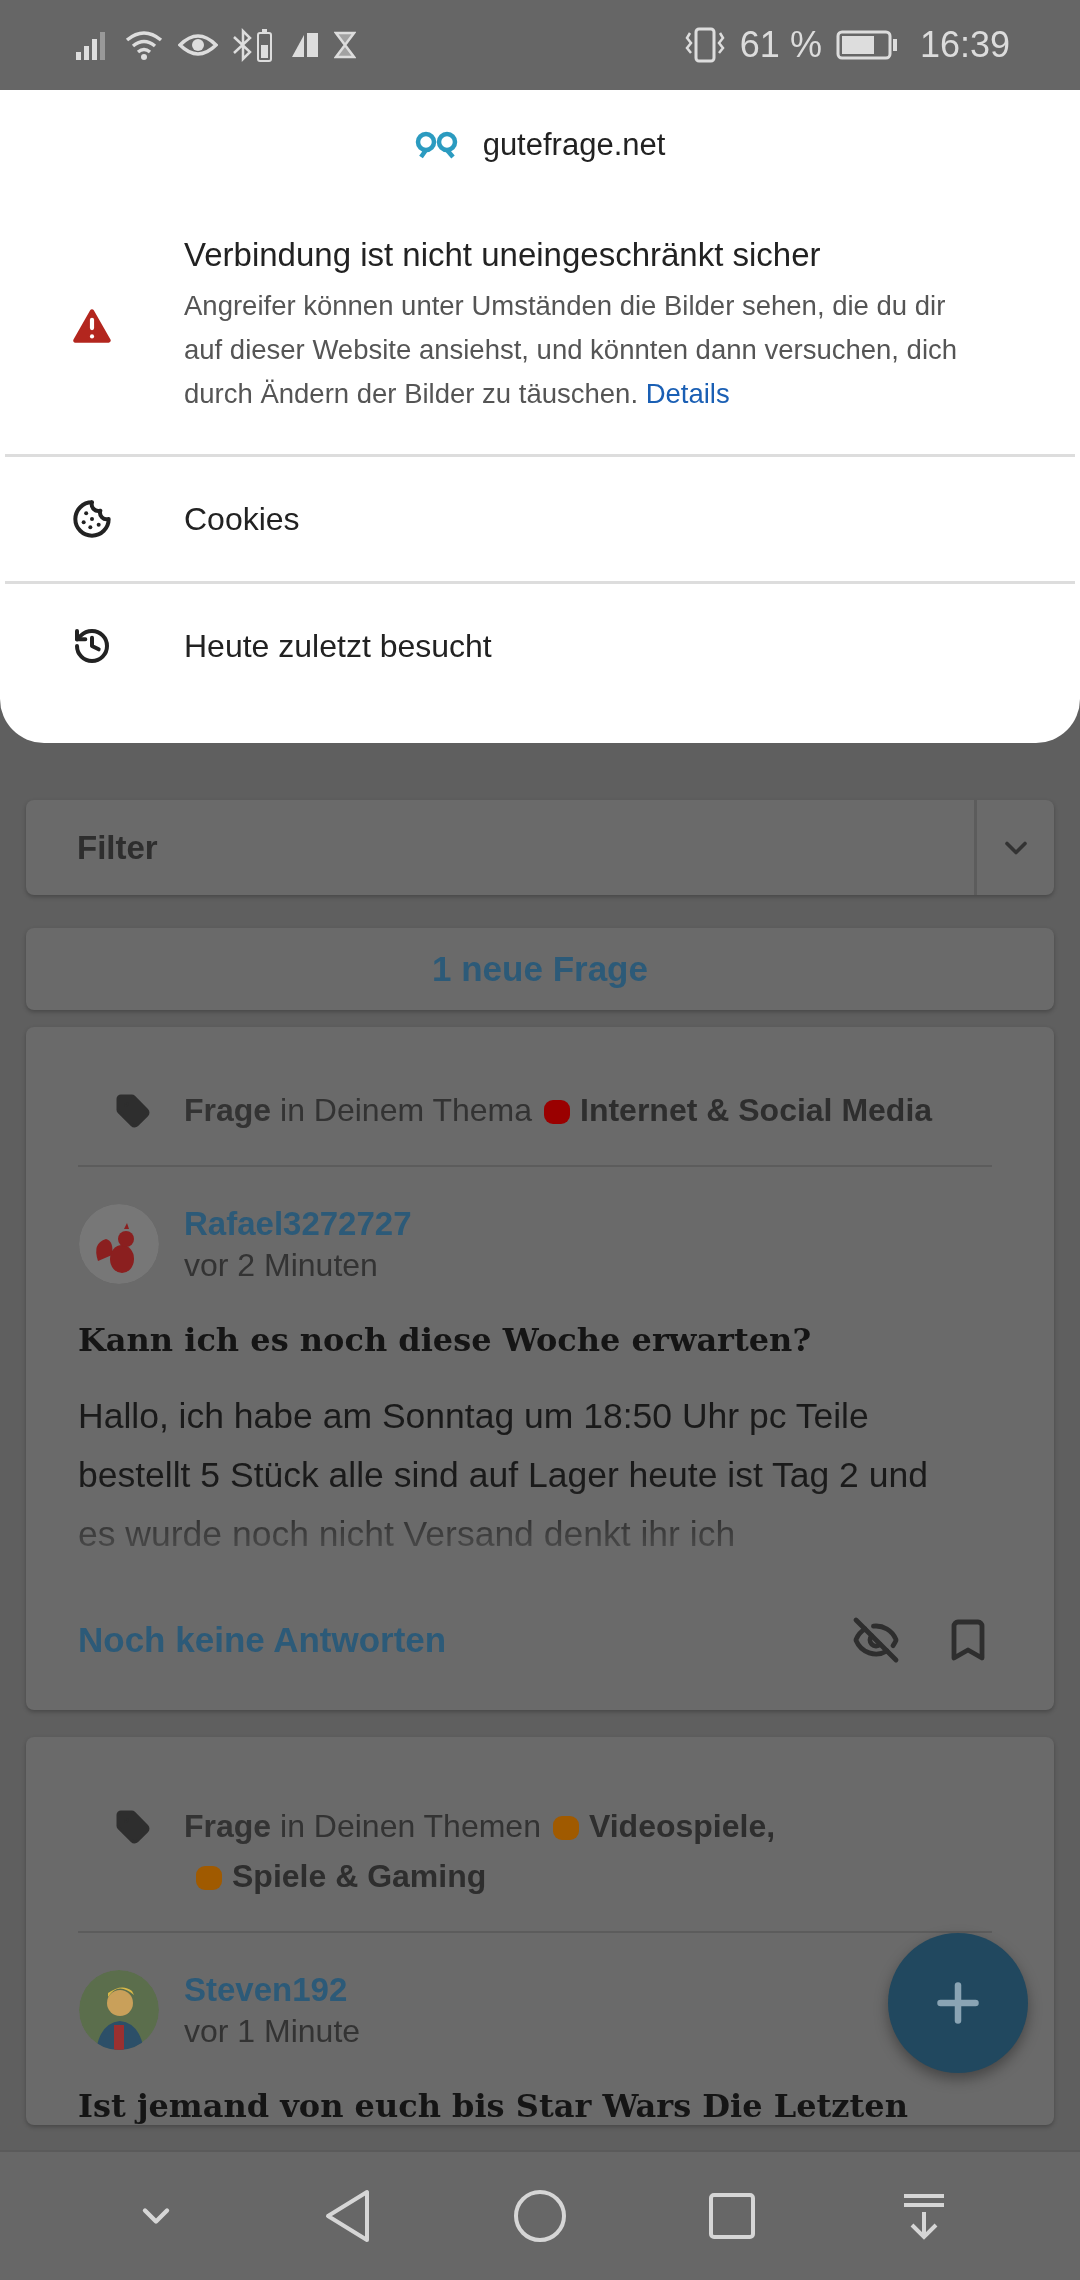  Describe the element at coordinates (866, 45) in the screenshot. I see `battery-icon` at that location.